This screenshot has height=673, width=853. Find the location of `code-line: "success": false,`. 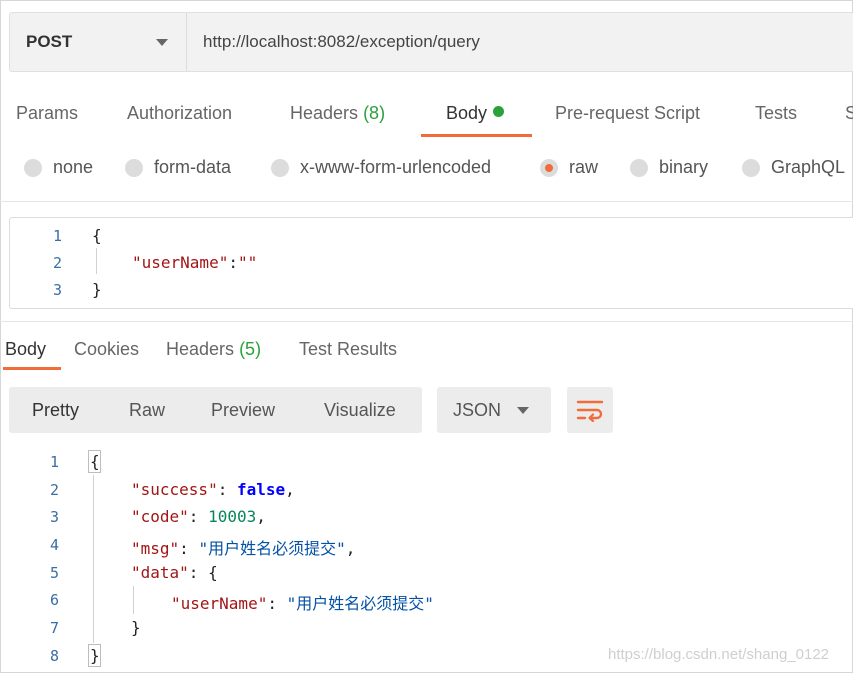

code-line: "success": false, is located at coordinates (213, 489).